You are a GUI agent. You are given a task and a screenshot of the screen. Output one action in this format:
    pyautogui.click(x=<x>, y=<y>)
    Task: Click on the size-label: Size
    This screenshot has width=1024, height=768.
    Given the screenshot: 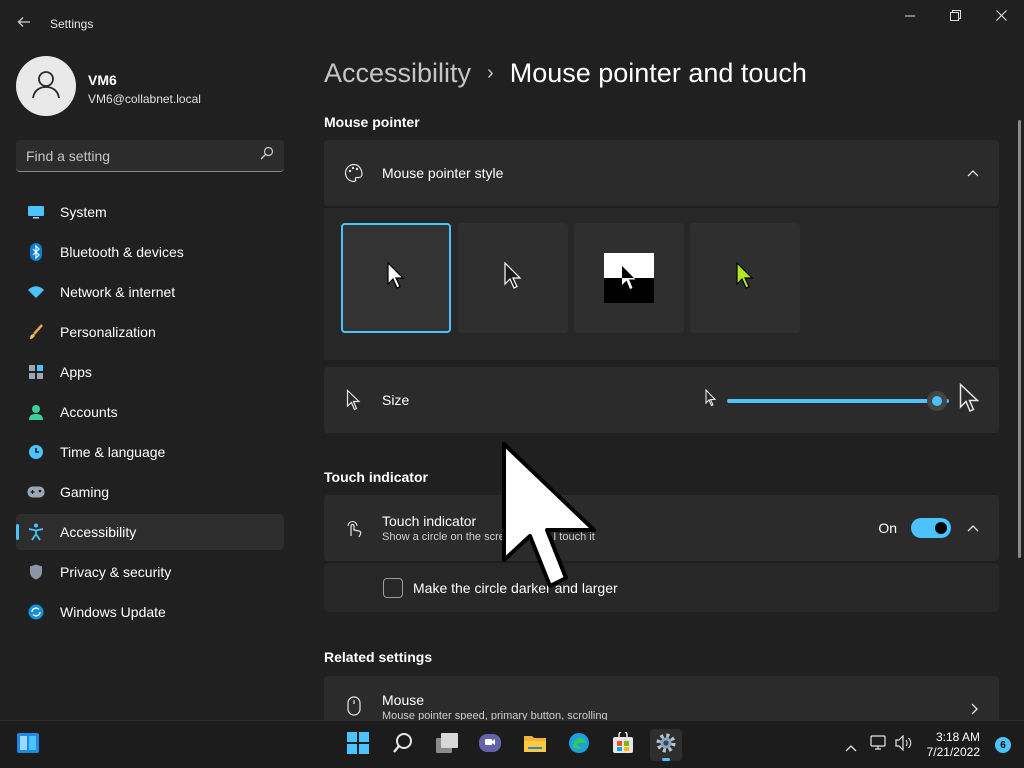 What is the action you would take?
    pyautogui.click(x=396, y=400)
    